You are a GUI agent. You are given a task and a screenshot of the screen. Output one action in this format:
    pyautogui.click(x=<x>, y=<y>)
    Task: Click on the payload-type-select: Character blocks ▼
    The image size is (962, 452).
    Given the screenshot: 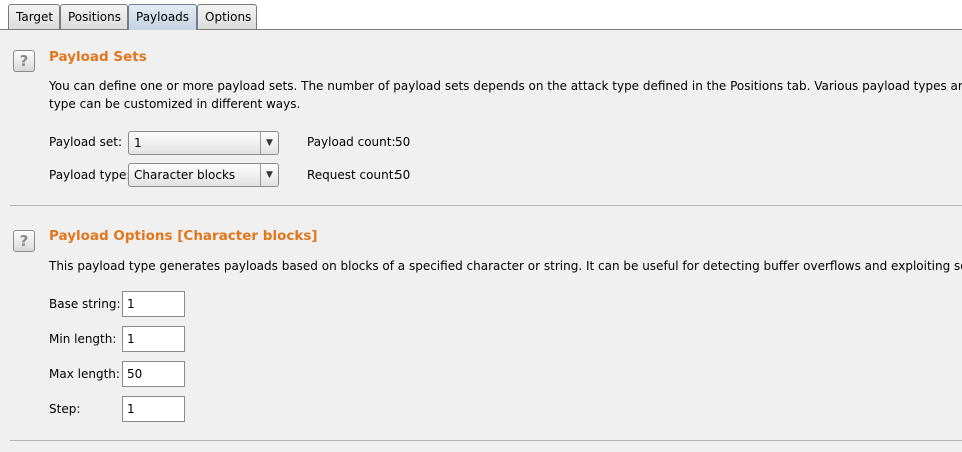 What is the action you would take?
    pyautogui.click(x=203, y=175)
    